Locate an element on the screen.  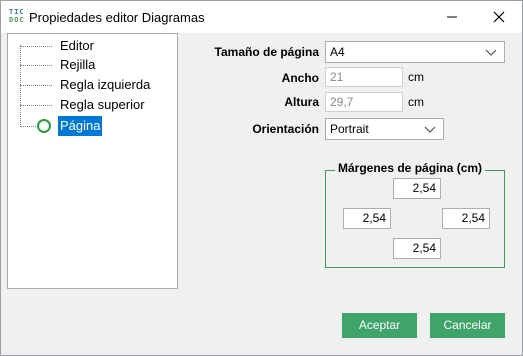
app-logo-icon: TIC DOC is located at coordinates (17, 16).